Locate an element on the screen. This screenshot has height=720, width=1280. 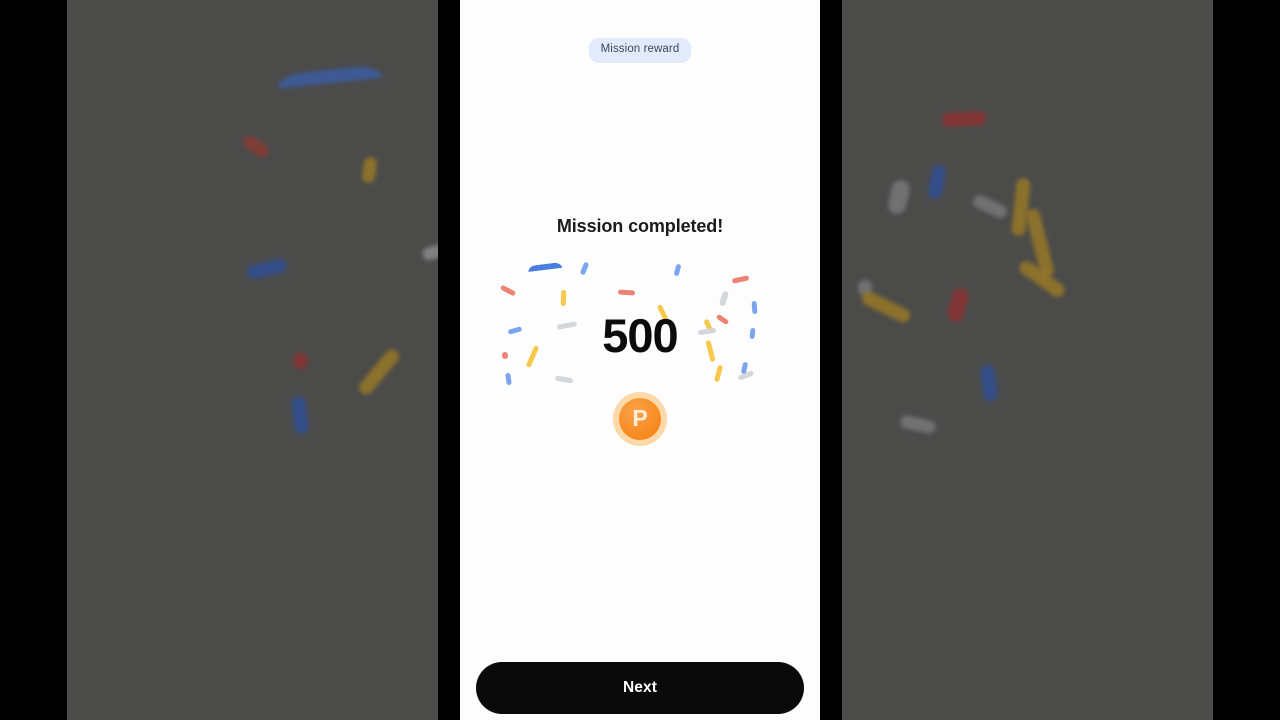
coin-symbol: P is located at coordinates (640, 419).